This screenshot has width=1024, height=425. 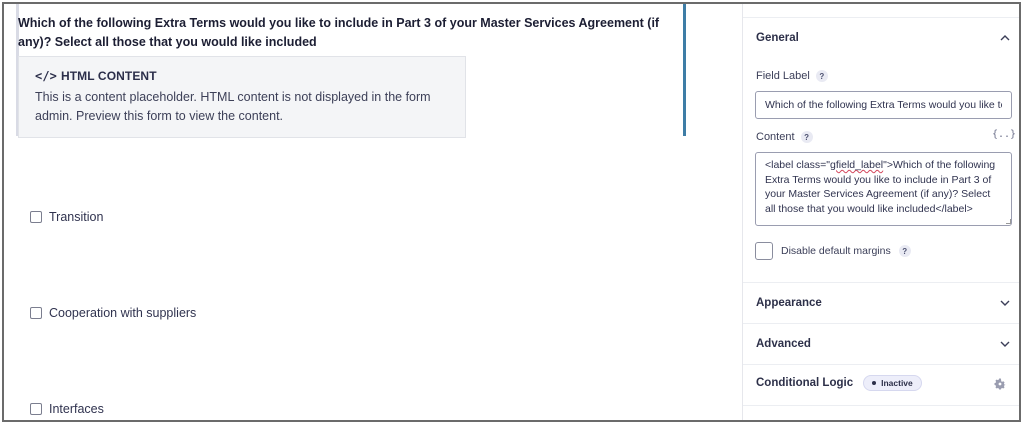 What do you see at coordinates (1004, 134) in the screenshot?
I see `merge-tag-icon: {..}` at bounding box center [1004, 134].